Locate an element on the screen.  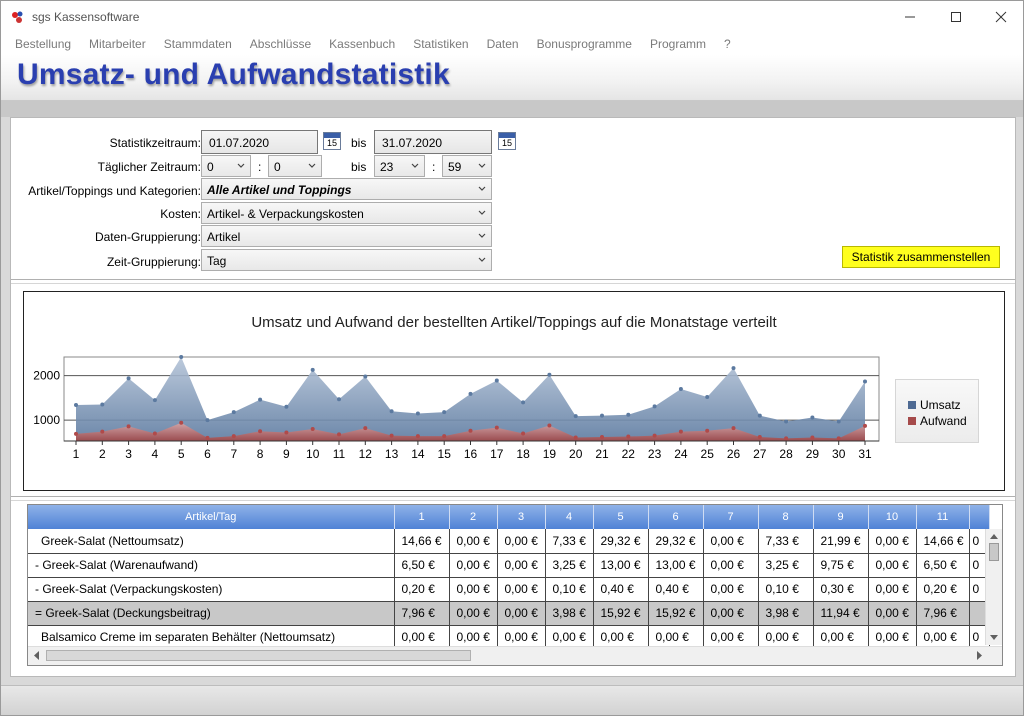
from-calendar-icon: 15 is located at coordinates (332, 141).